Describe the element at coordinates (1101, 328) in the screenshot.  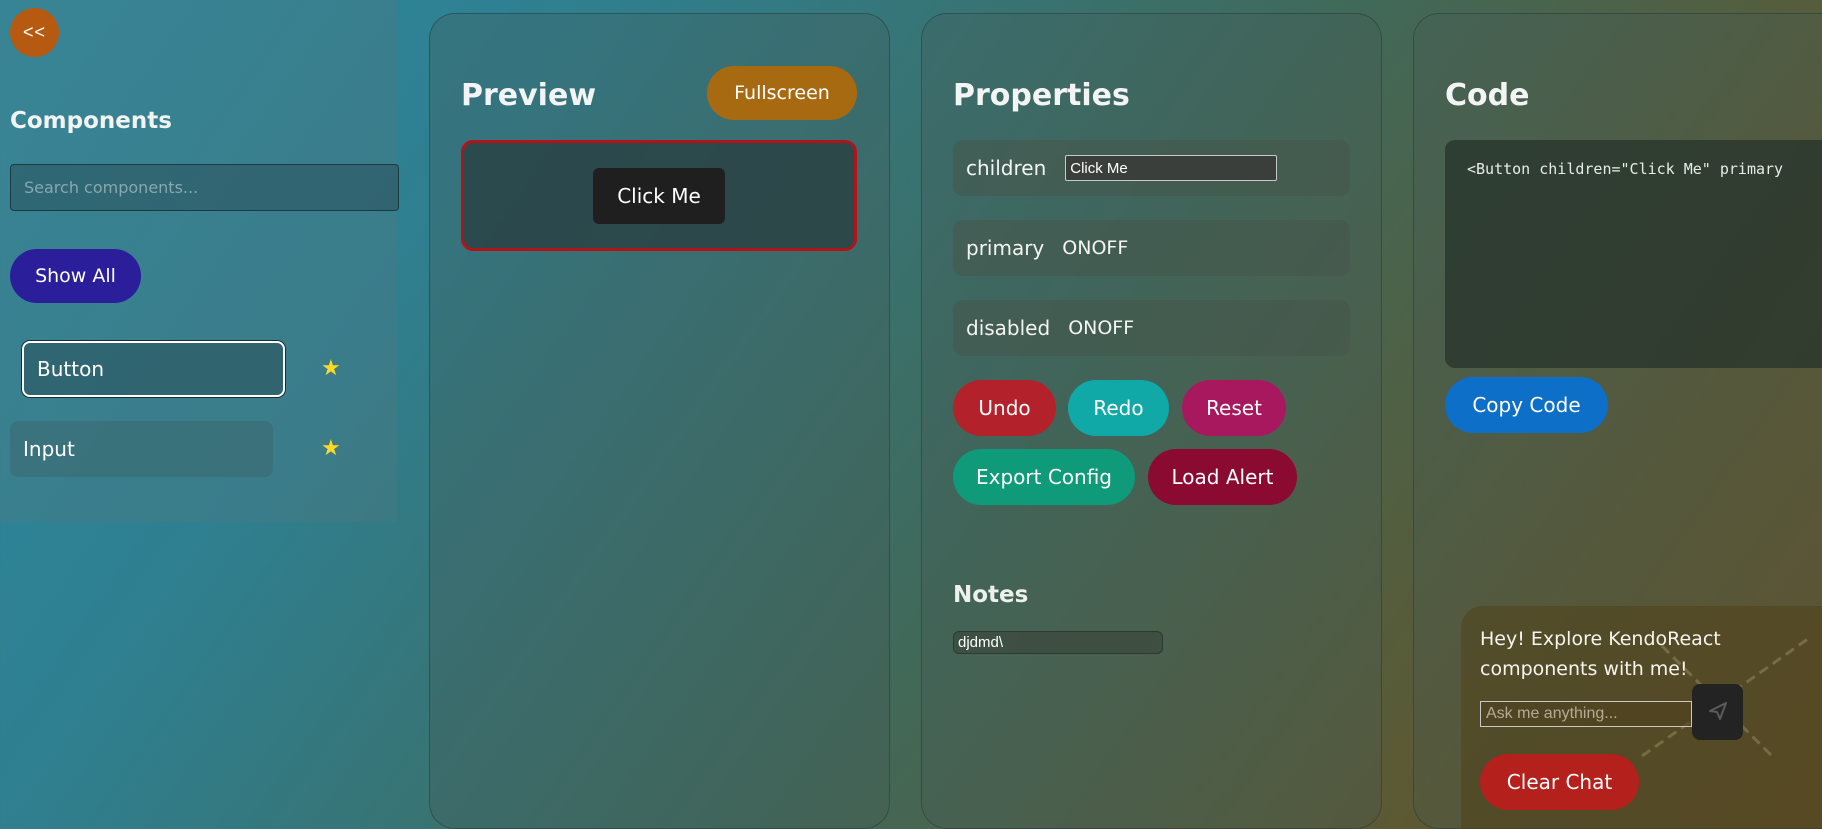
I see `disabled-toggle: ONOFF` at that location.